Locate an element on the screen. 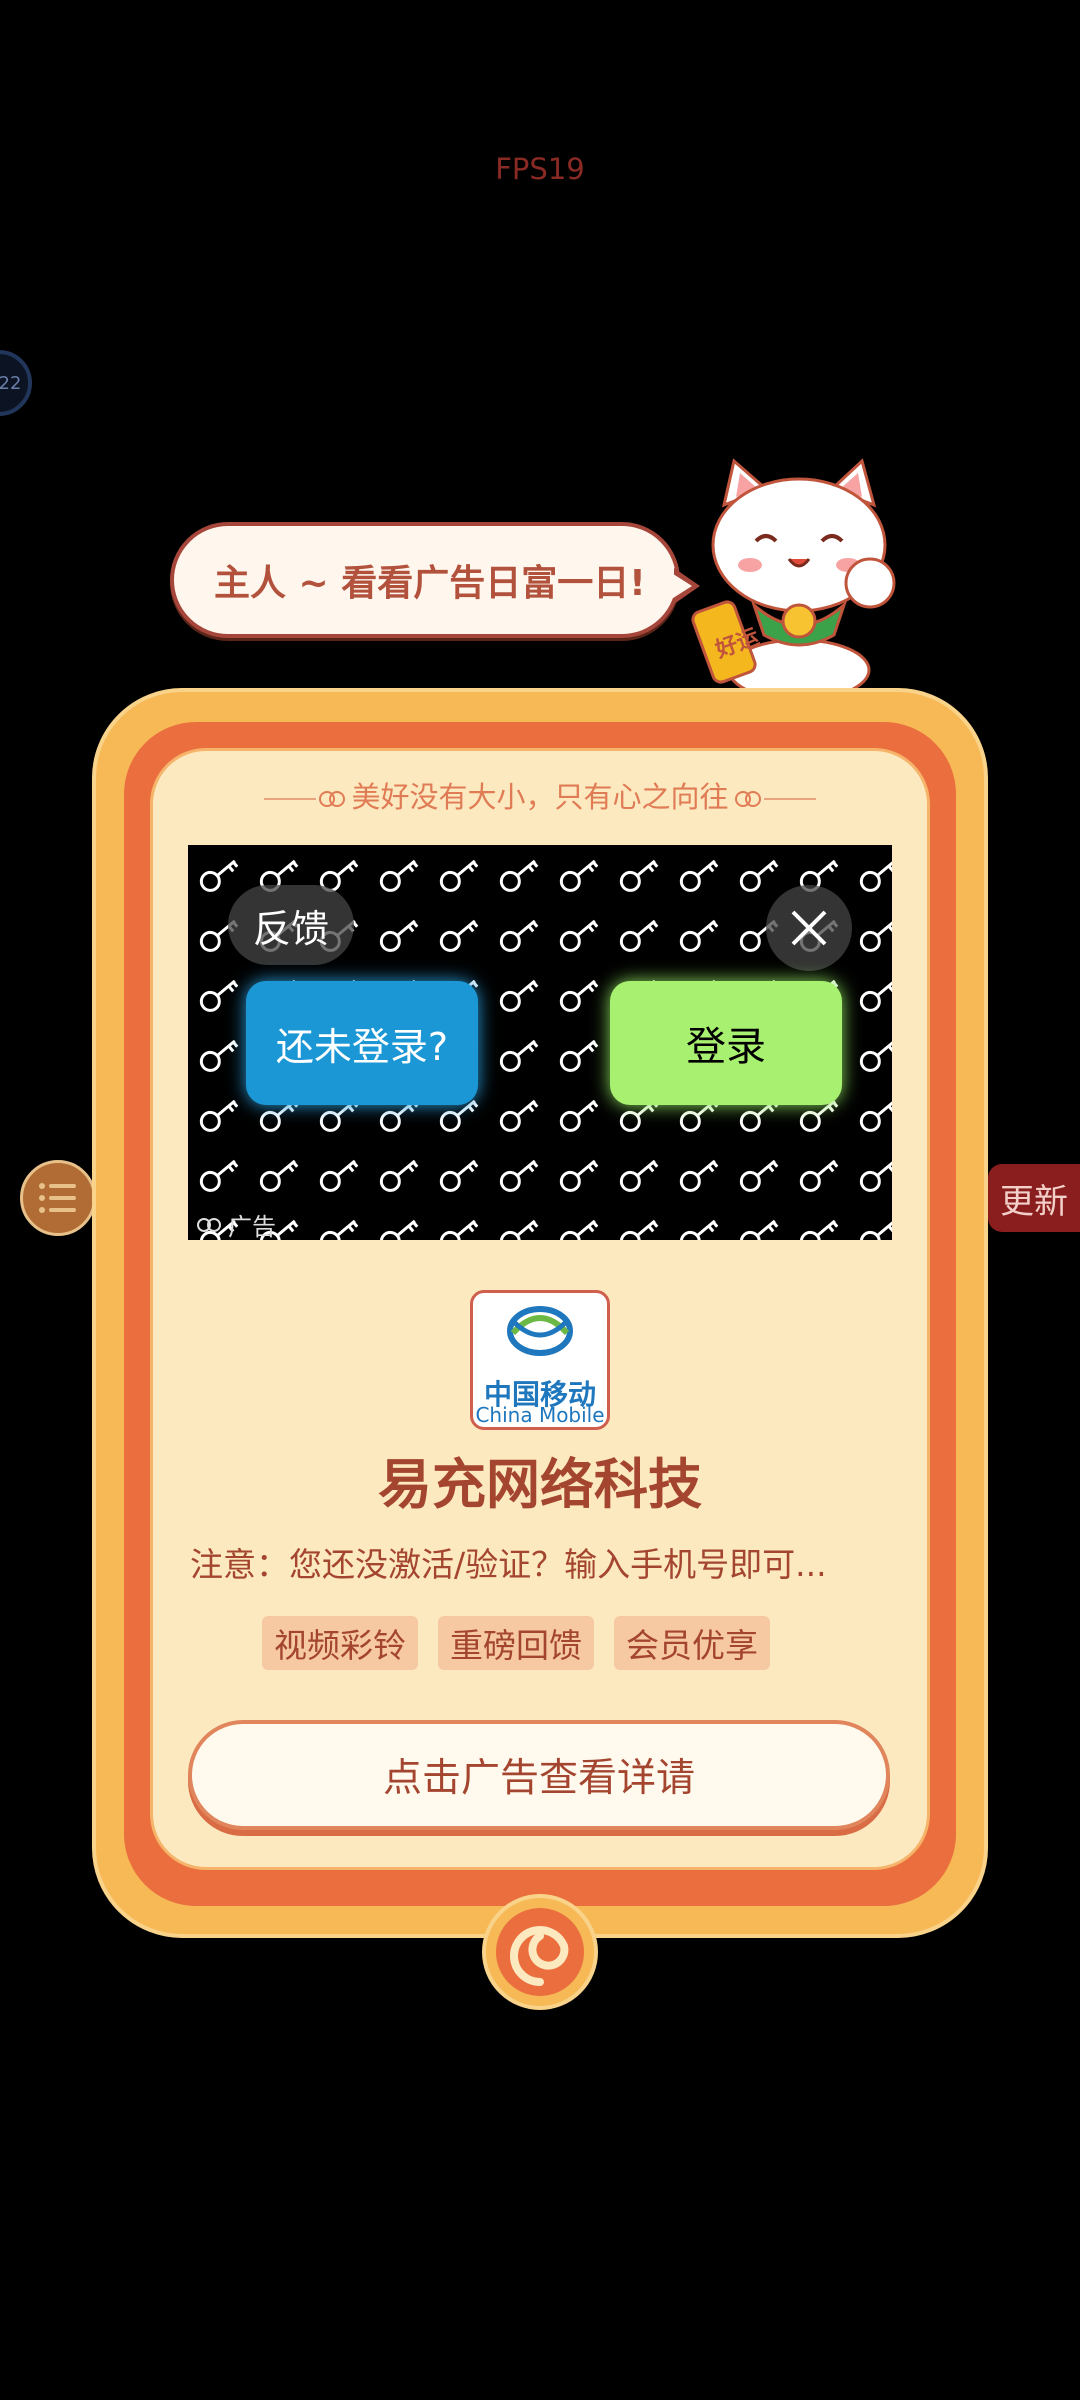  logo-english-text: China Mobile is located at coordinates (540, 1415).